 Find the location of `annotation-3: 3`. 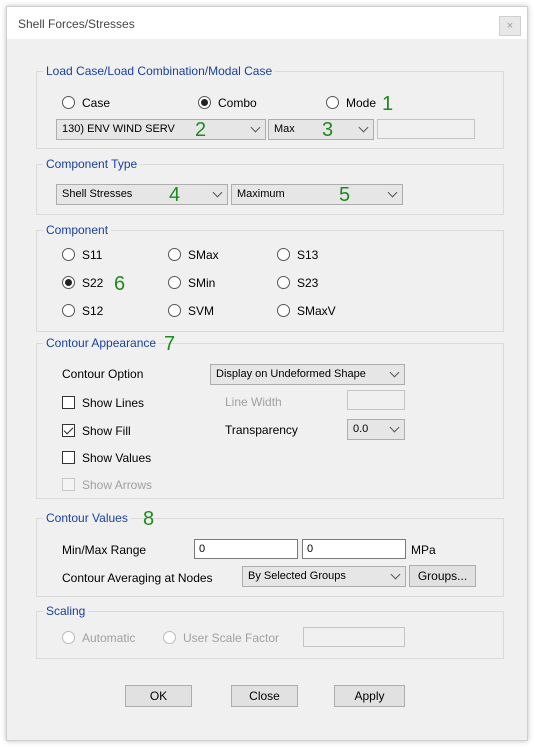

annotation-3: 3 is located at coordinates (328, 130).